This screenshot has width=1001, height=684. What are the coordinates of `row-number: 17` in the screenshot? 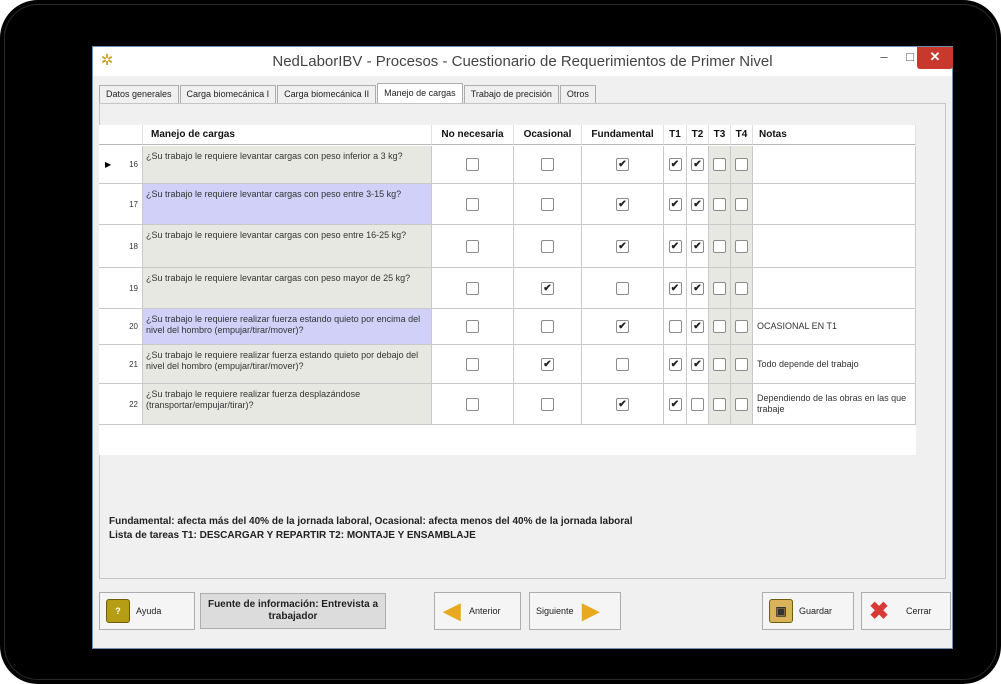 It's located at (121, 204).